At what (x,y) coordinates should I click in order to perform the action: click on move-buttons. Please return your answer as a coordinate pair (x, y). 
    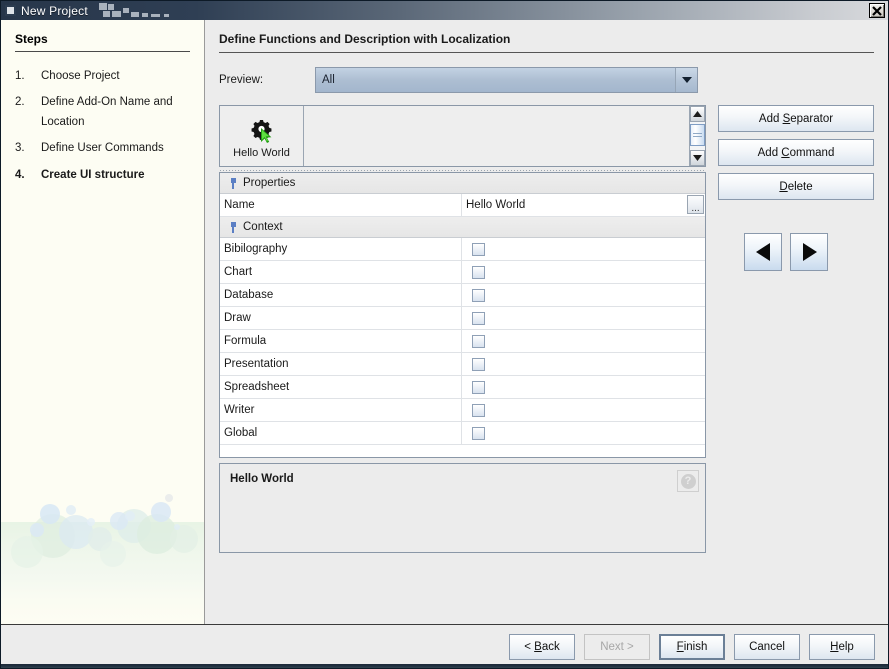
    Looking at the image, I should click on (796, 252).